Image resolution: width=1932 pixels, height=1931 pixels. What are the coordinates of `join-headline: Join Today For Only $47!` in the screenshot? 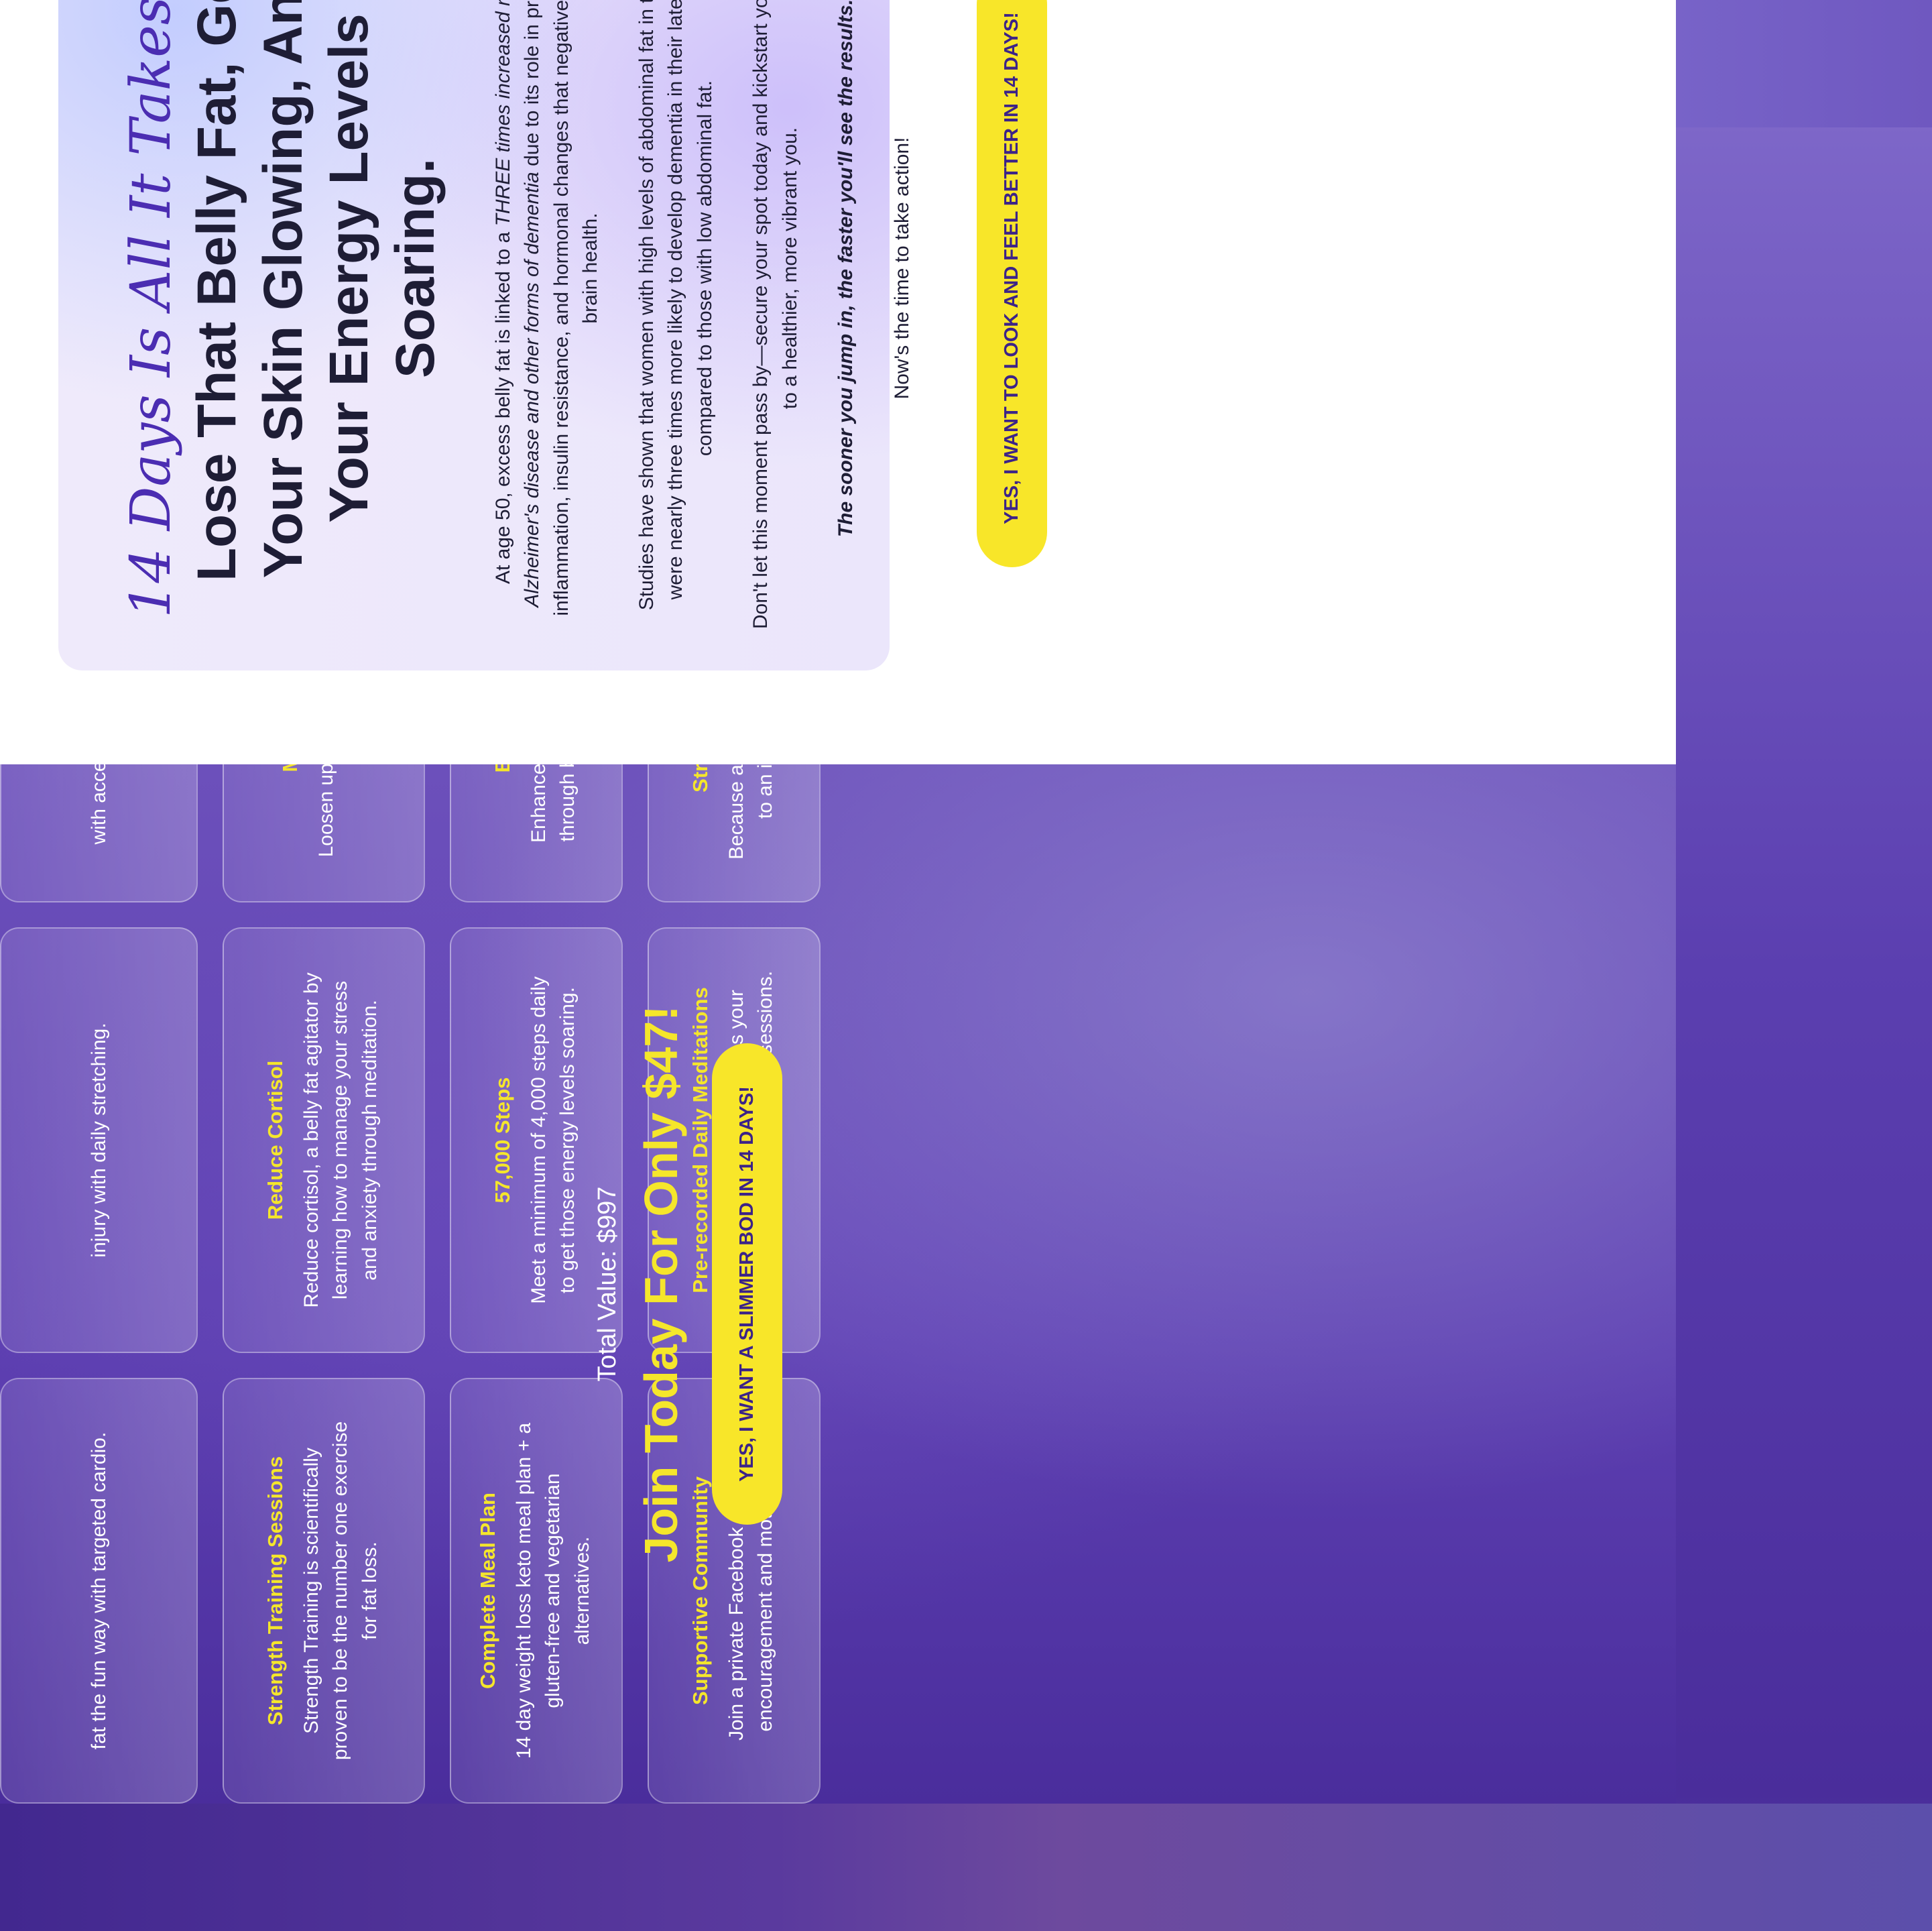 It's located at (661, 1284).